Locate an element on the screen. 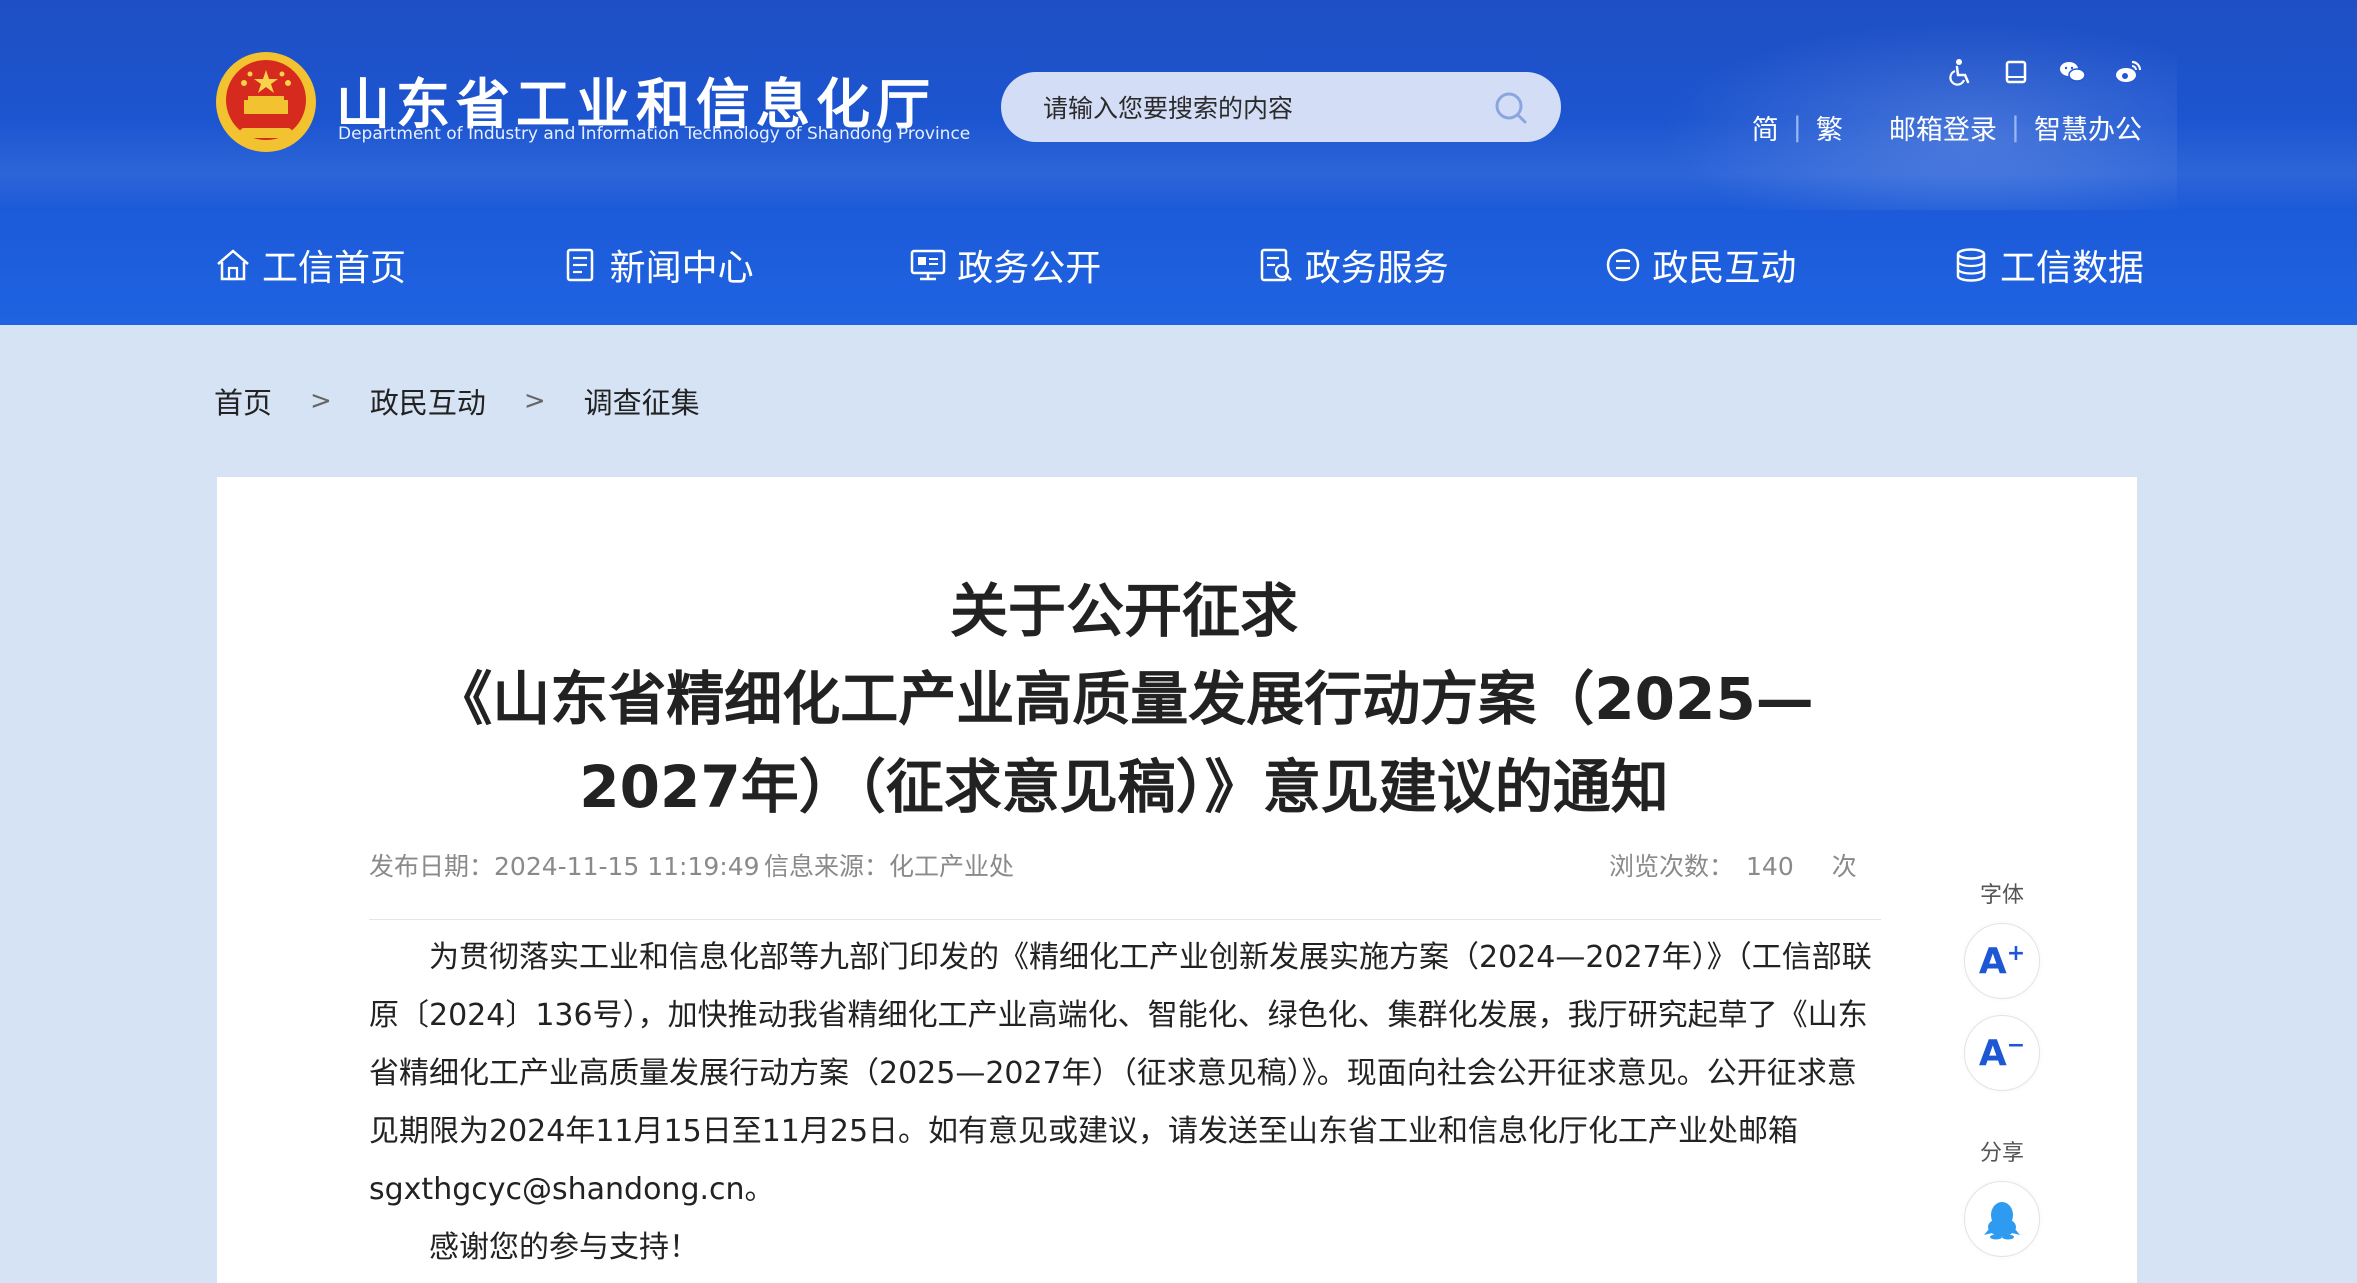 This screenshot has width=2357, height=1283. nav-item-label: 新闻中心 is located at coordinates (681, 268).